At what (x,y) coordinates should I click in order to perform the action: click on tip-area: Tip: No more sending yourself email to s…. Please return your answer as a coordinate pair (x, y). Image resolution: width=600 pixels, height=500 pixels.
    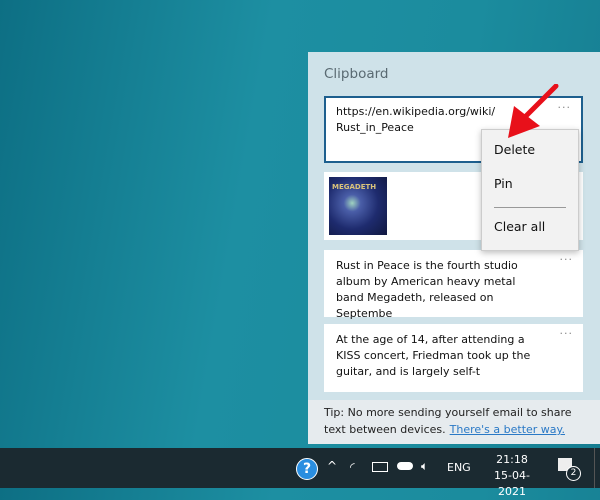
    Looking at the image, I should click on (454, 422).